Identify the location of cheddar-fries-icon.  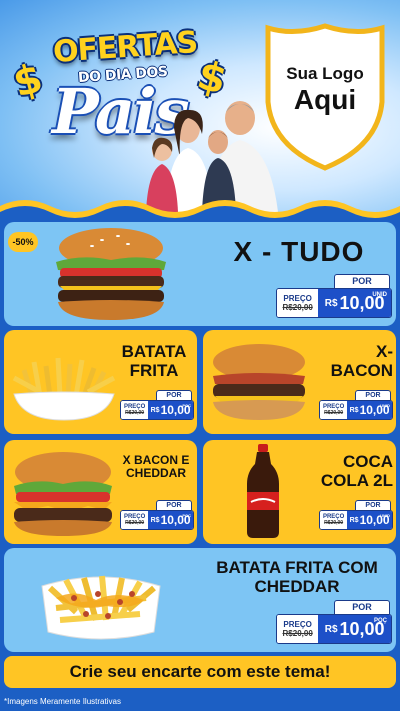
(101, 607).